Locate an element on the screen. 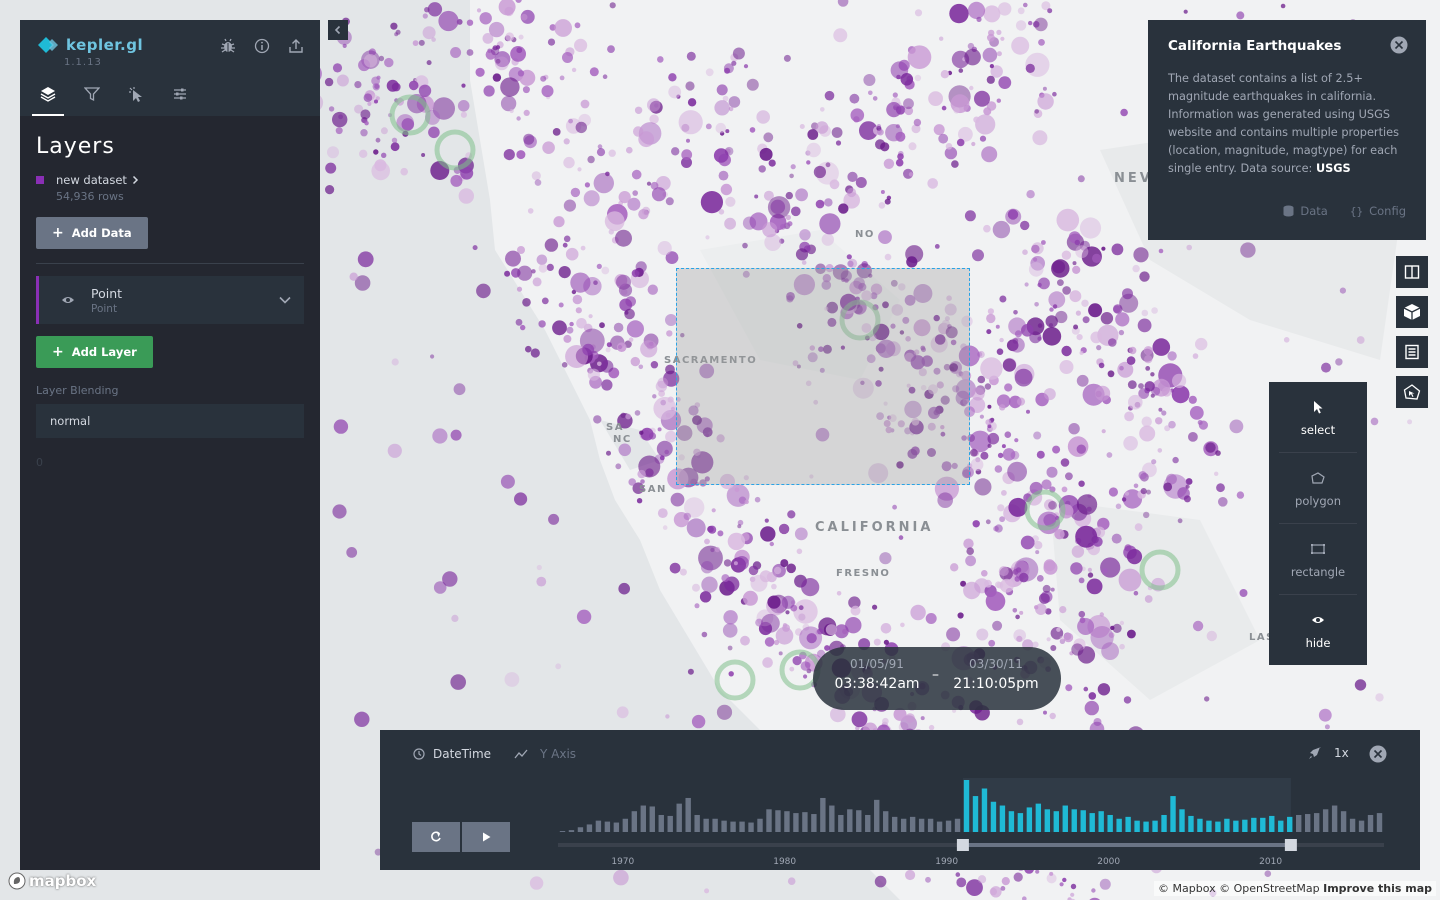  time-histogram: 1970 1980 1990 2000 2010 is located at coordinates (971, 823).